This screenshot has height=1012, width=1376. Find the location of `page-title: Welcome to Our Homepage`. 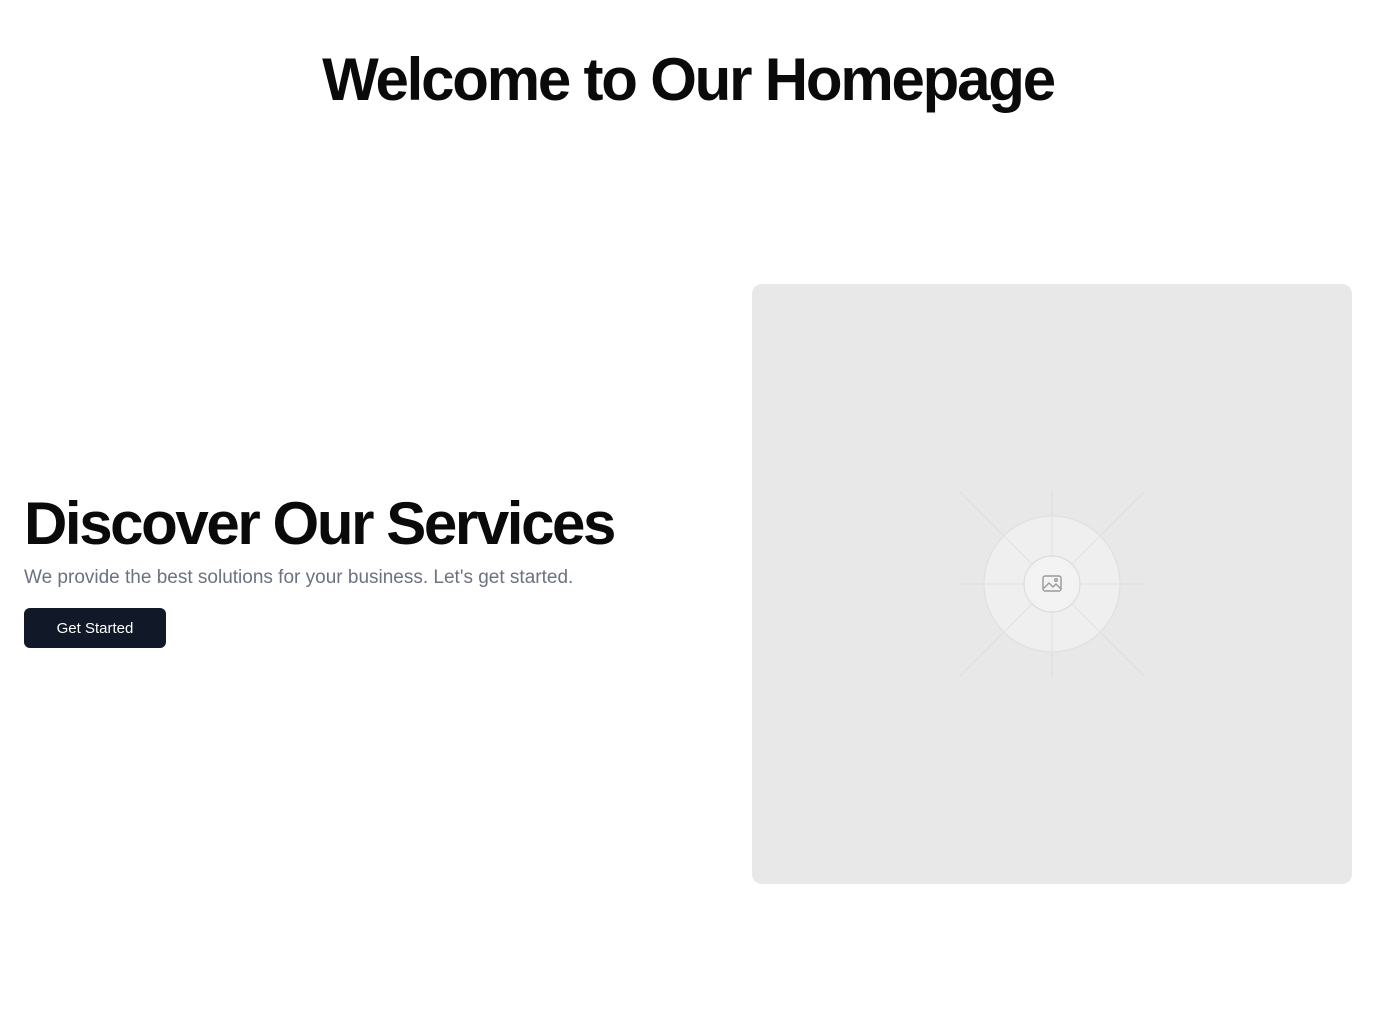

page-title: Welcome to Our Homepage is located at coordinates (689, 79).